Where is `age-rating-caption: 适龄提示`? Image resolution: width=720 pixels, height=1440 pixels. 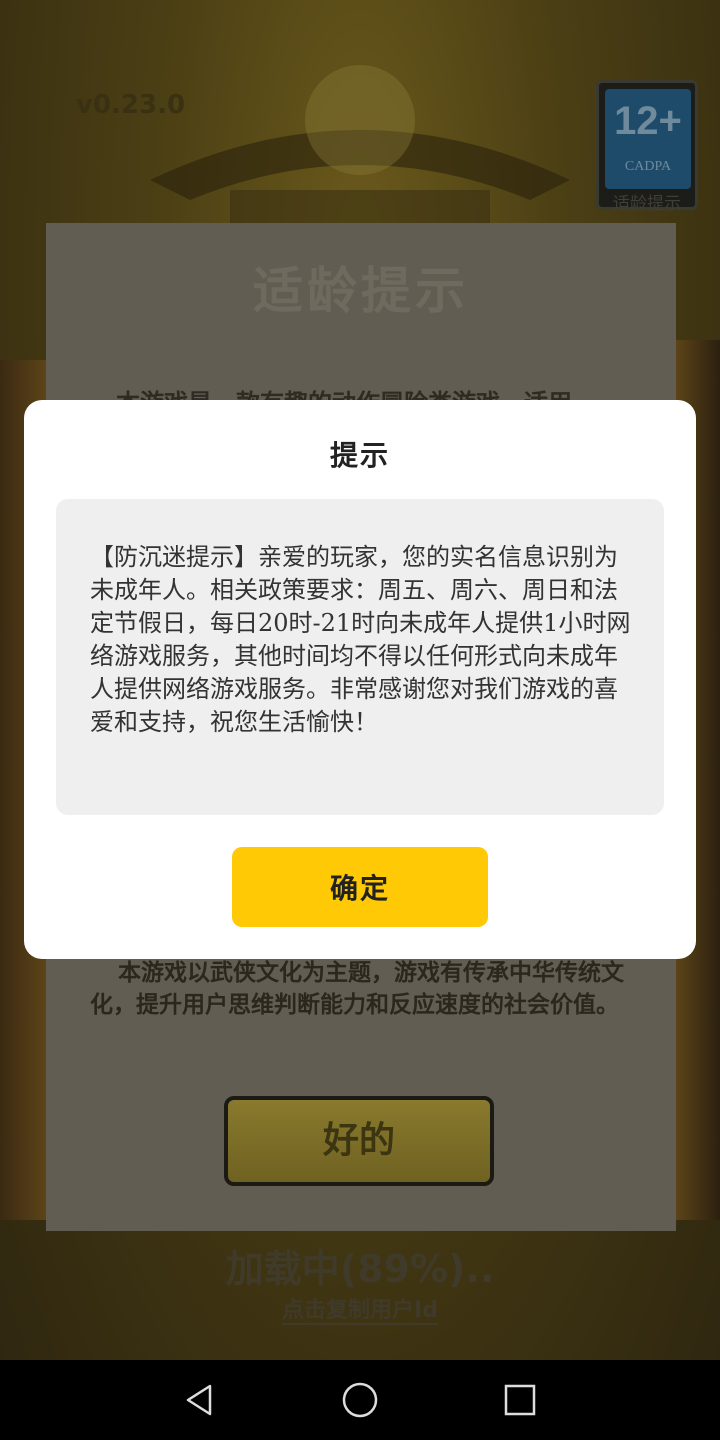
age-rating-caption: 适龄提示 is located at coordinates (647, 204).